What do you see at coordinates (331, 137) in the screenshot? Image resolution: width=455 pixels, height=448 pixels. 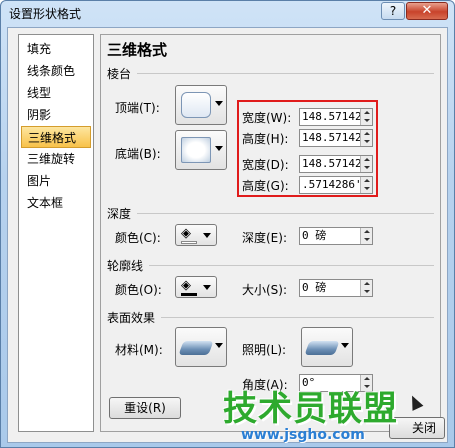 I see `top-height-value: 148.57142` at bounding box center [331, 137].